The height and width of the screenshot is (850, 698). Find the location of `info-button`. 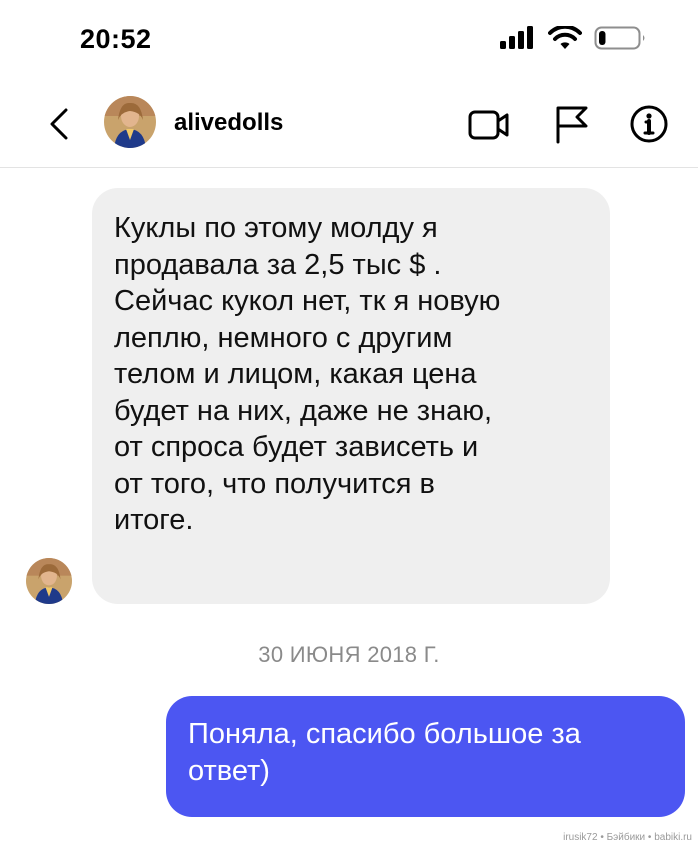

info-button is located at coordinates (649, 124).